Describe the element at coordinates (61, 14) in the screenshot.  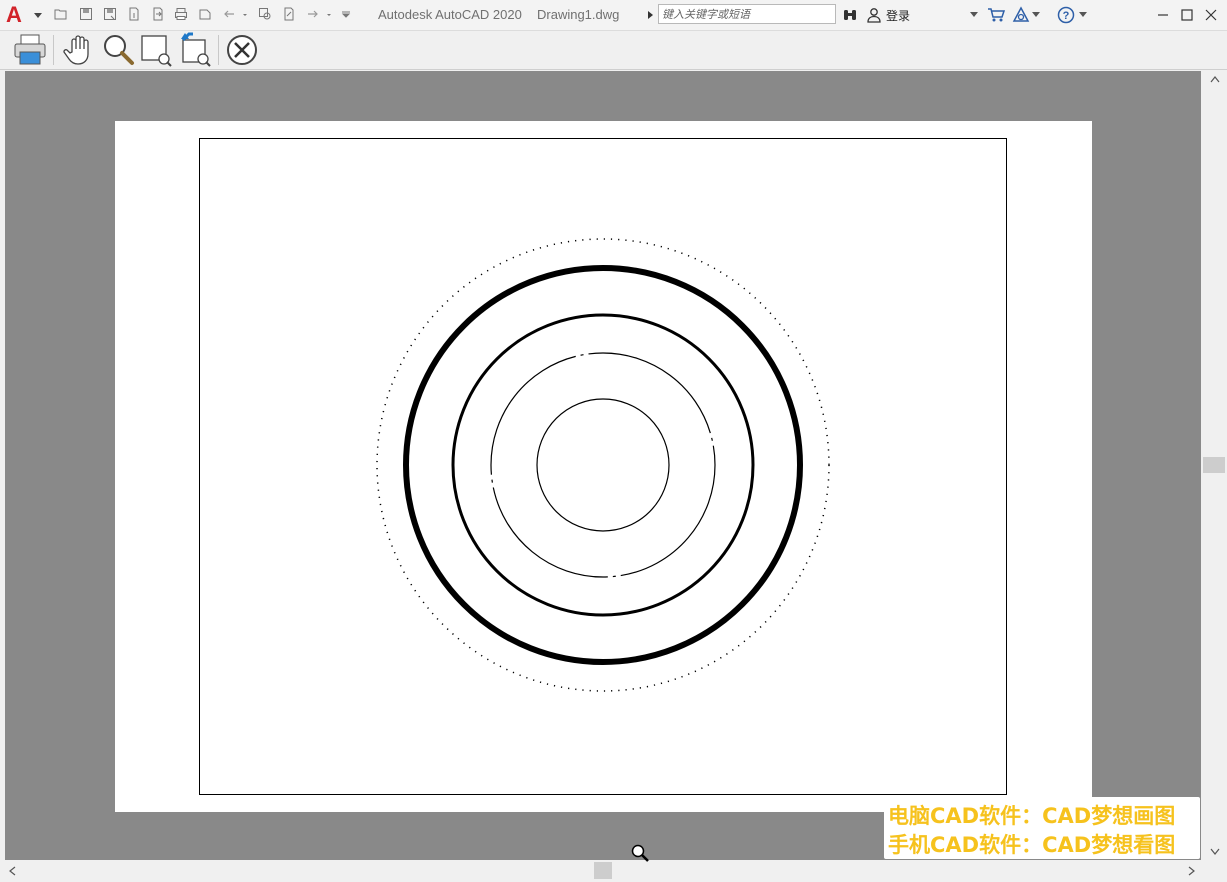
I see `open-icon` at that location.